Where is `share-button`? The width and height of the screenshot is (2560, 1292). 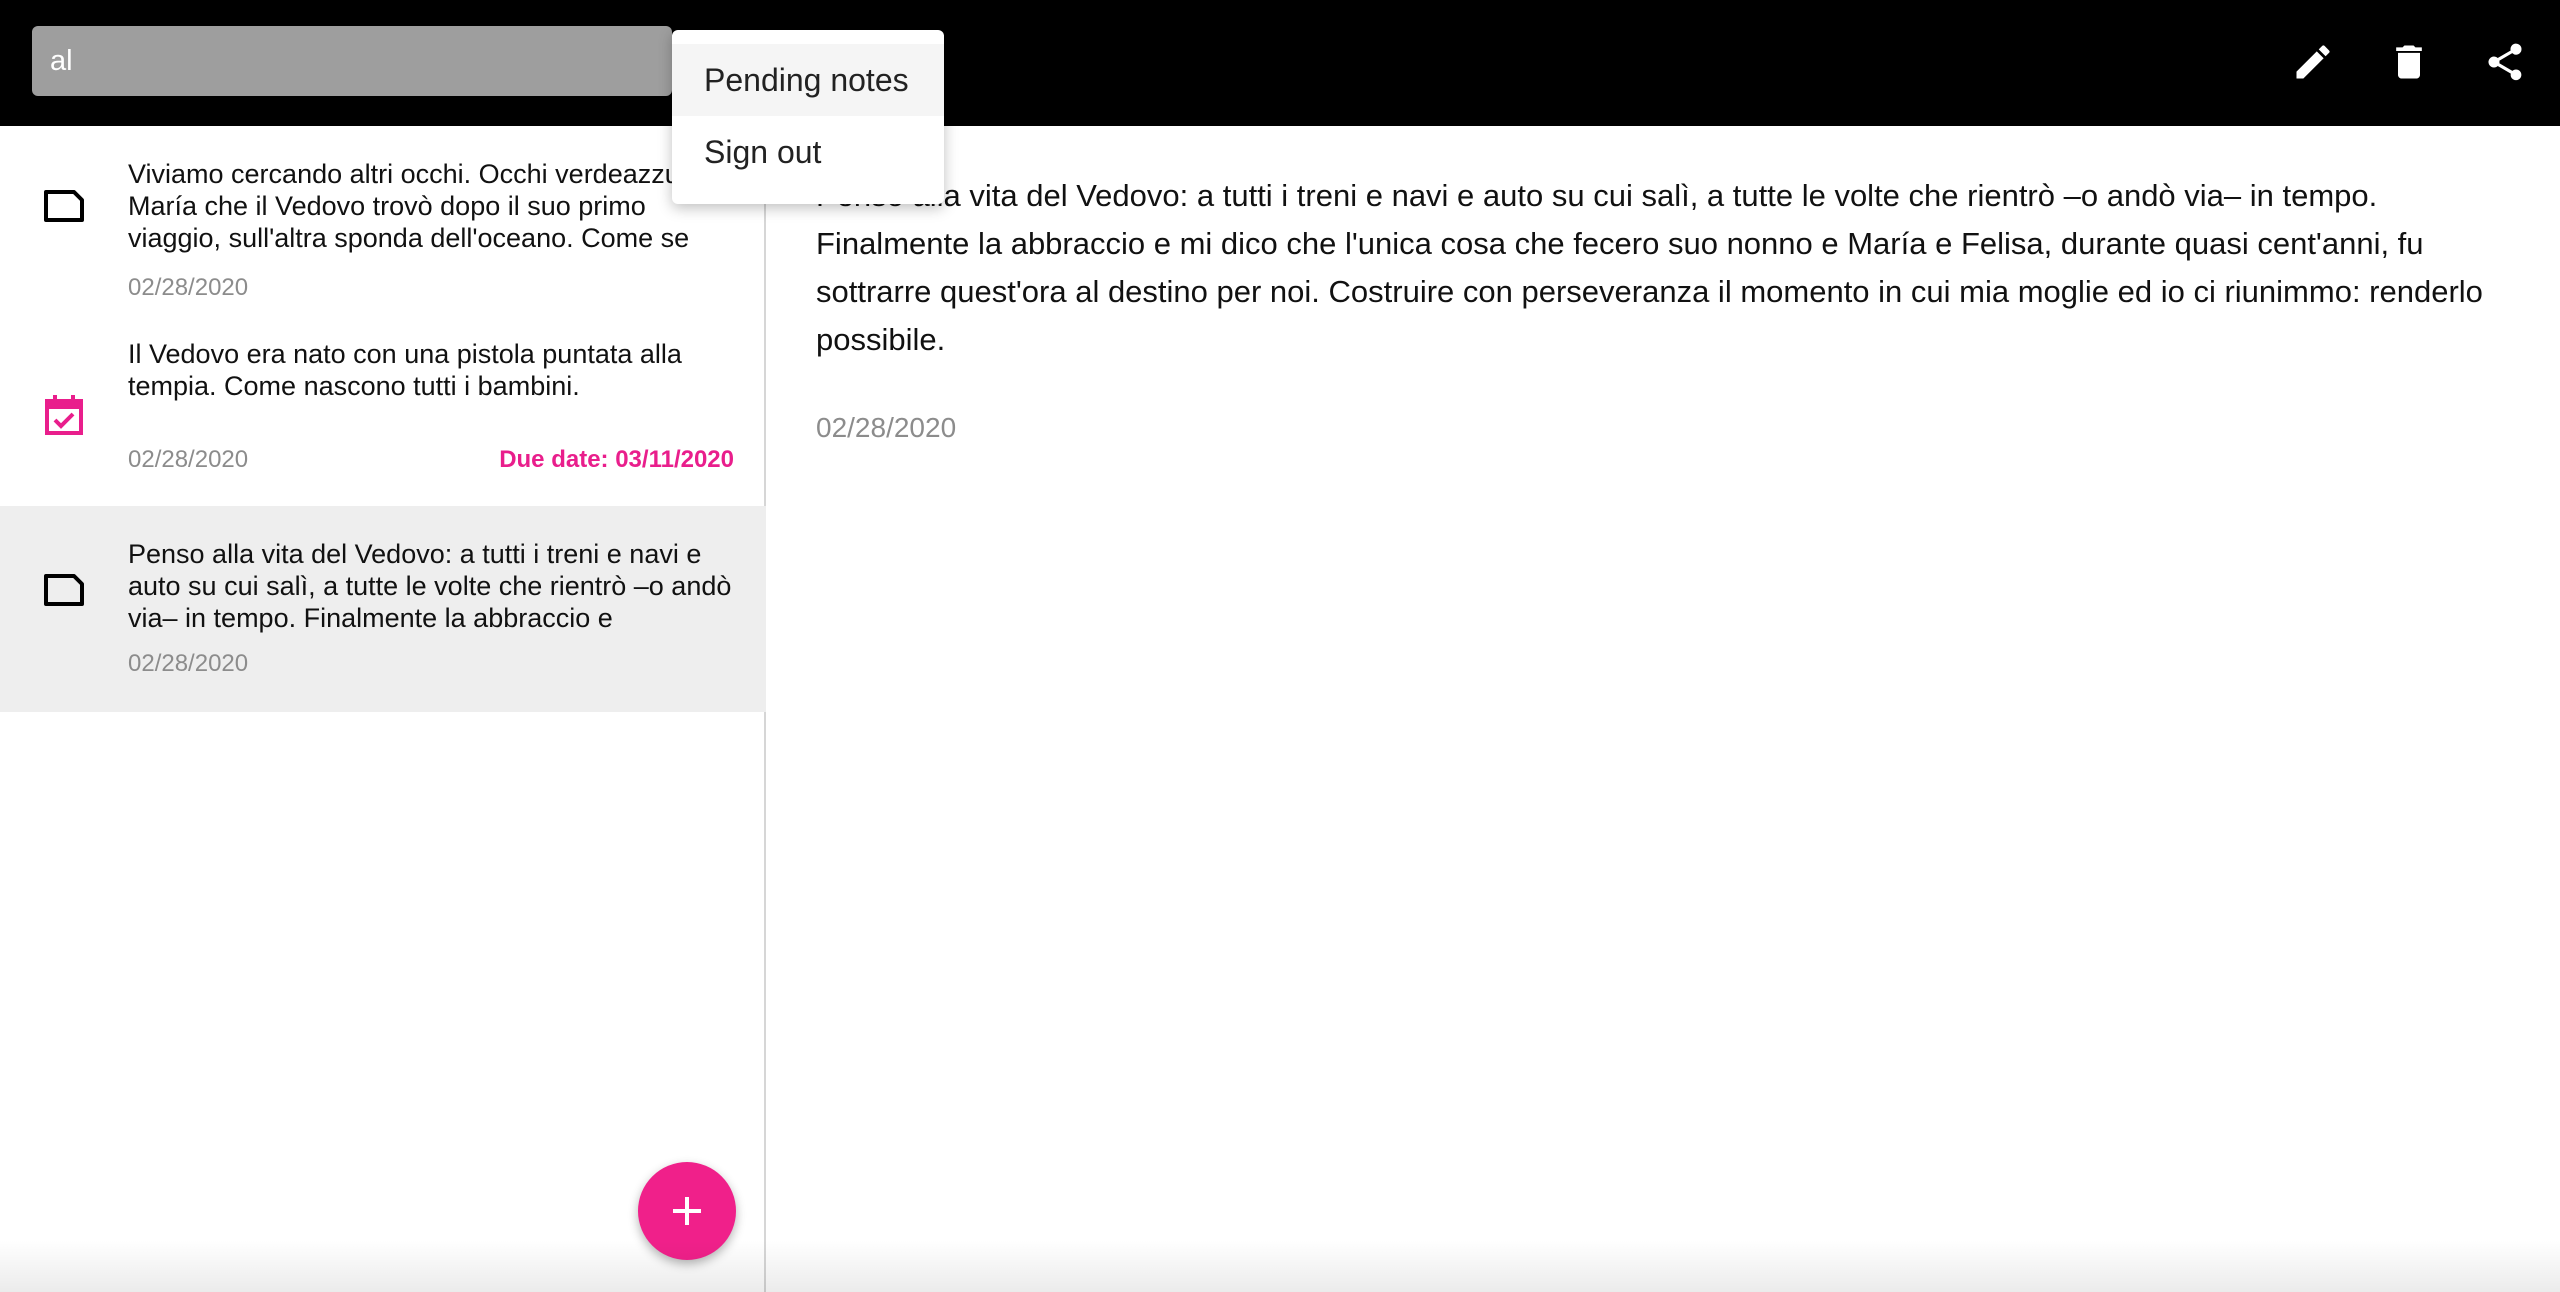
share-button is located at coordinates (2505, 62).